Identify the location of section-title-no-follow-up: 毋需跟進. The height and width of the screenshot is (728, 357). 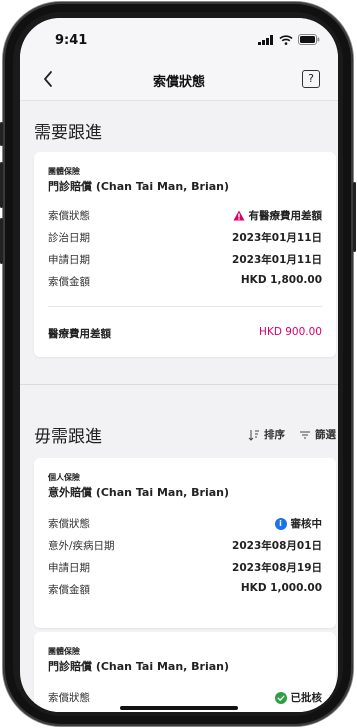
(68, 437).